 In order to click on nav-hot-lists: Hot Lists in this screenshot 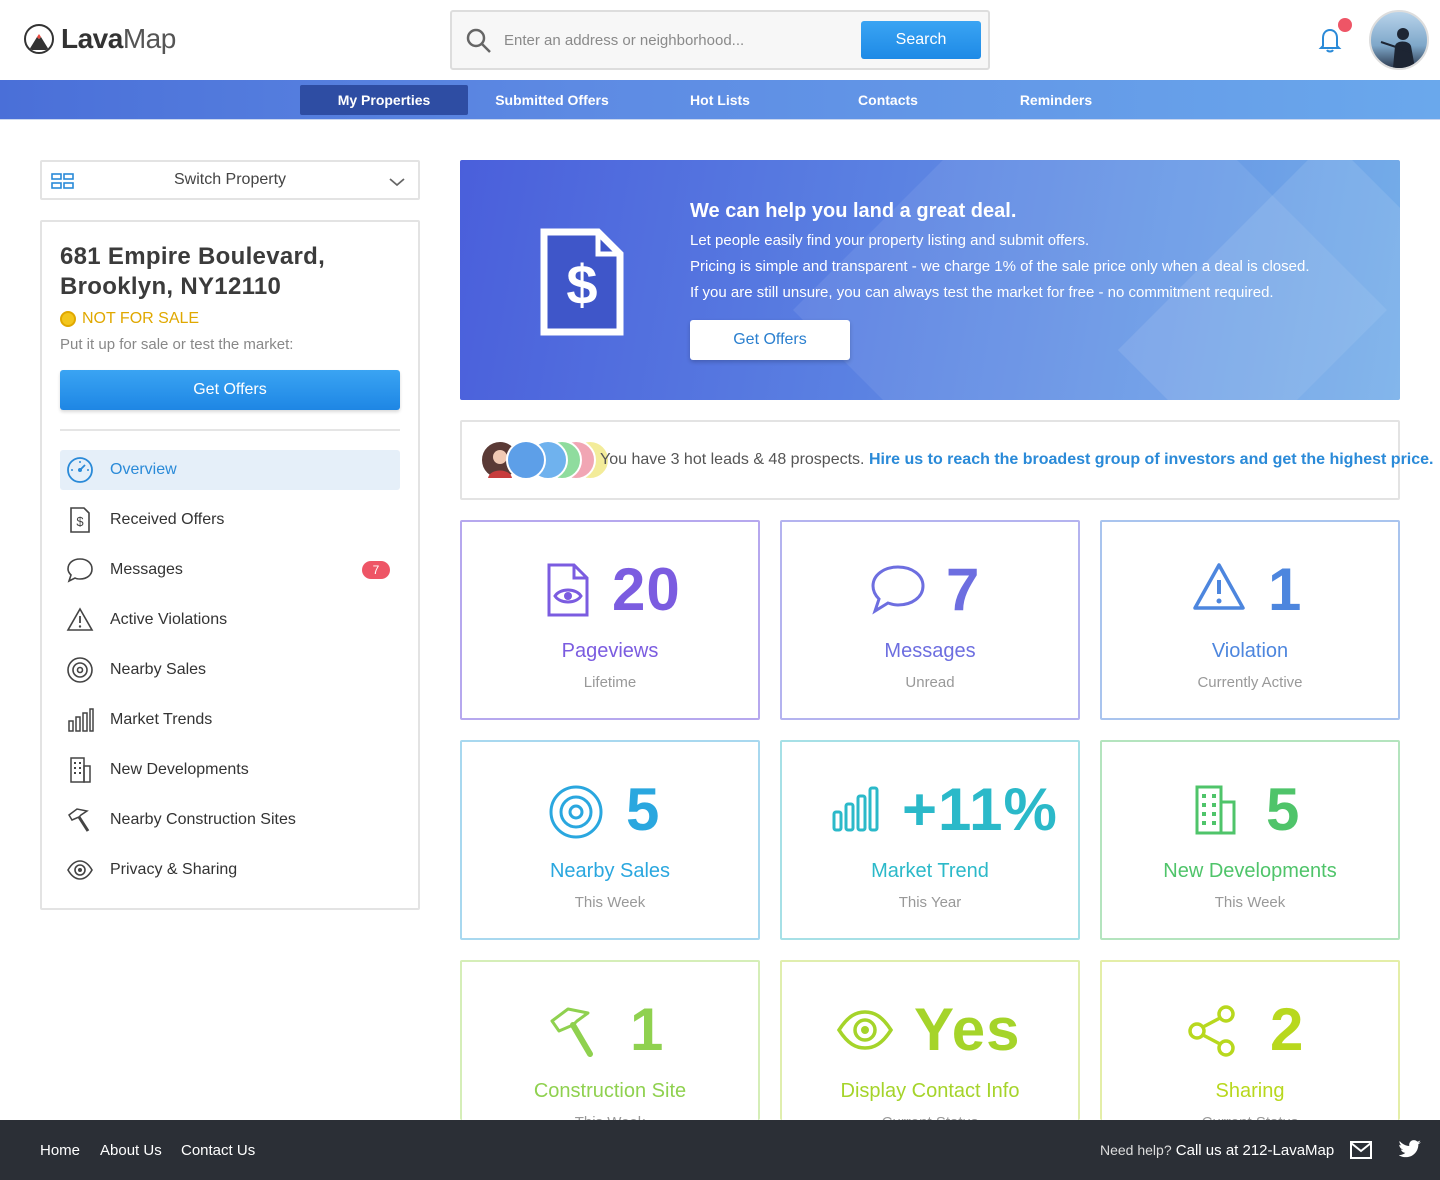, I will do `click(720, 100)`.